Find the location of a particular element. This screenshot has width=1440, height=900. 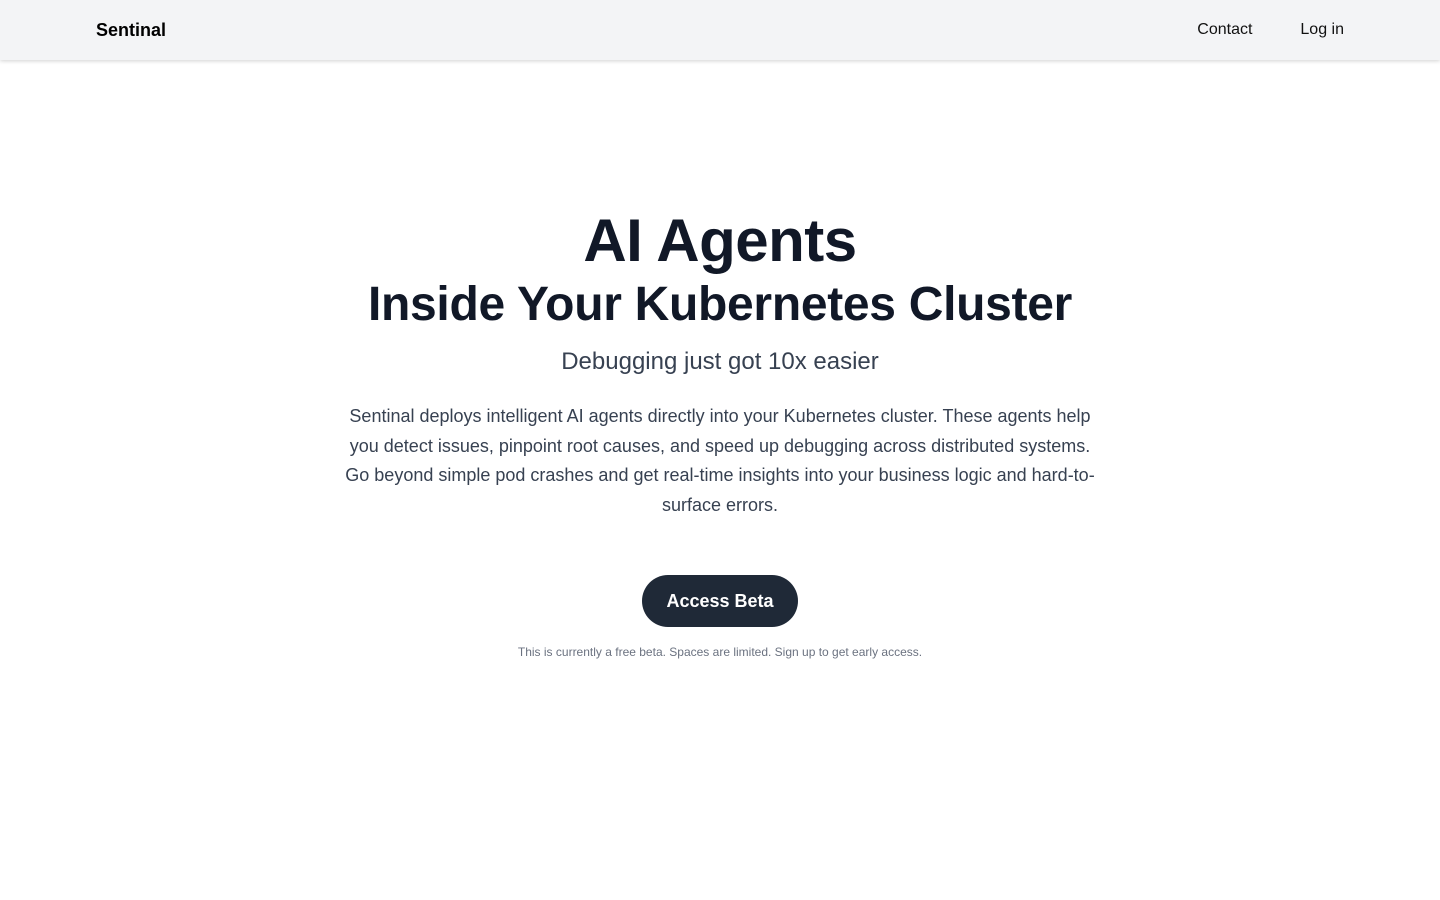

hero-tagline: Debugging just got 10x easier is located at coordinates (720, 361).